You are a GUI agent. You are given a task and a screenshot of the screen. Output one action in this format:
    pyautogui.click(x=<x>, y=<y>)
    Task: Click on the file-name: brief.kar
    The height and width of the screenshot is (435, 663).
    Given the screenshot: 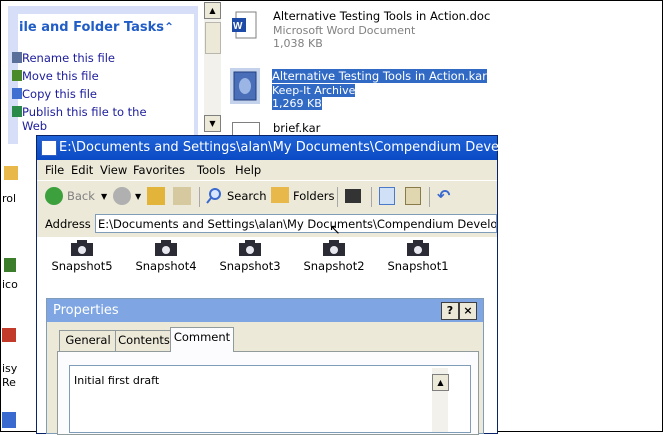 What is the action you would take?
    pyautogui.click(x=296, y=128)
    